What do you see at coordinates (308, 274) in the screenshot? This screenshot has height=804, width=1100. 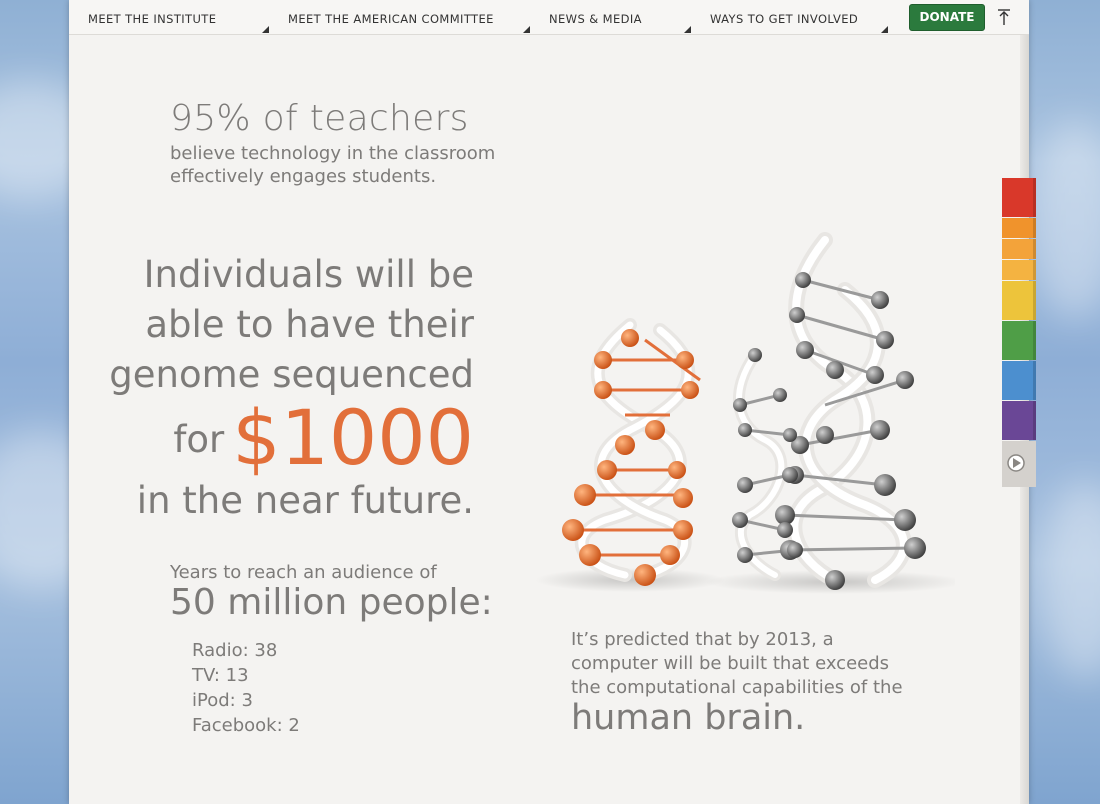 I see `genome-line: Individuals will be` at bounding box center [308, 274].